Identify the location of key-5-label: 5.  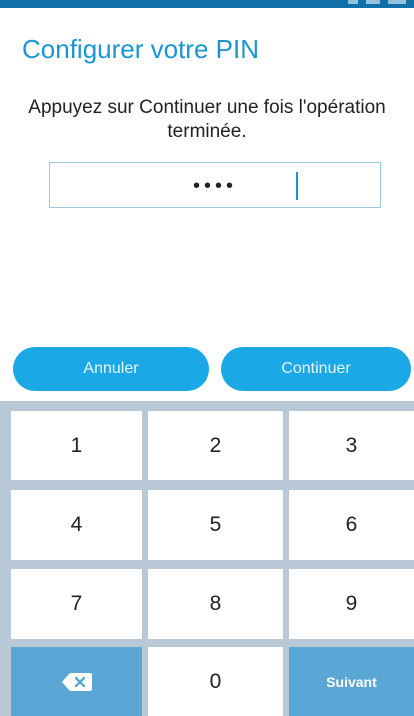
(215, 524).